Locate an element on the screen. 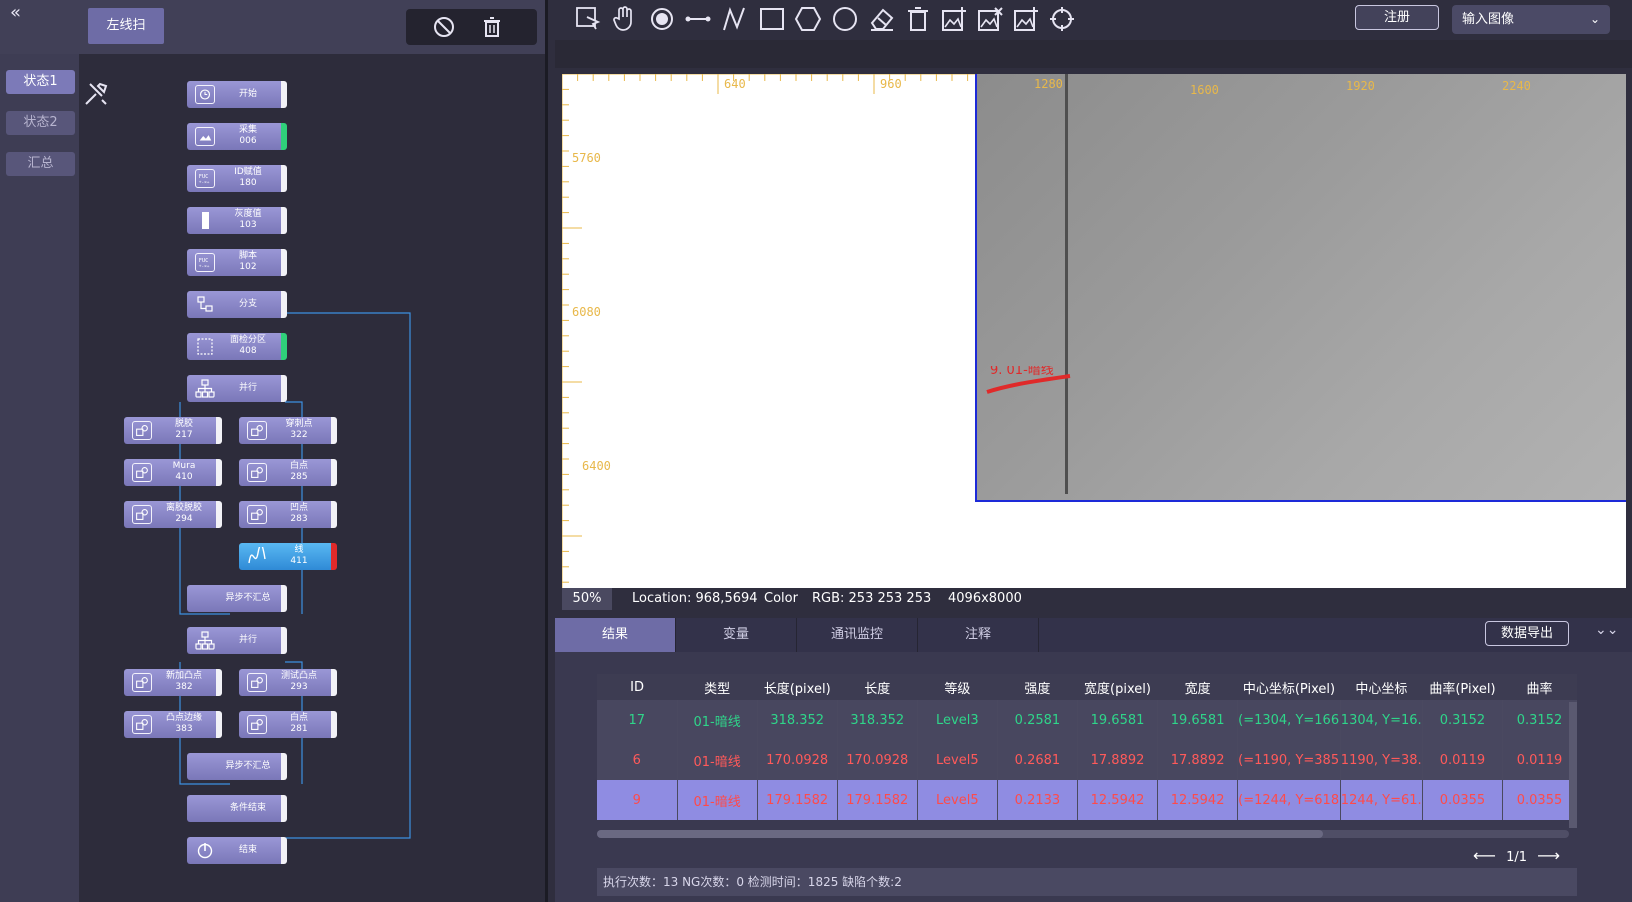  tab-state-2: 状态2 is located at coordinates (40, 123).